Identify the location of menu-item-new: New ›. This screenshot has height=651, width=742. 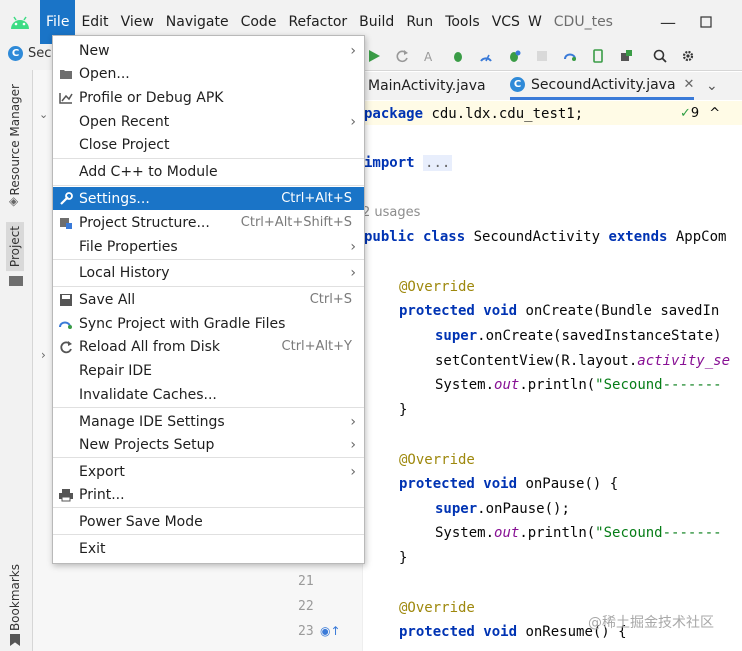
(208, 50).